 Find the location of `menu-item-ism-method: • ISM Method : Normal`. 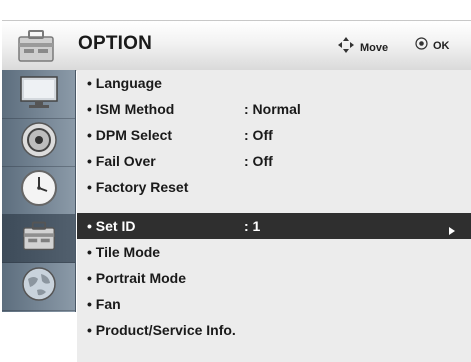

menu-item-ism-method: • ISM Method : Normal is located at coordinates (274, 109).